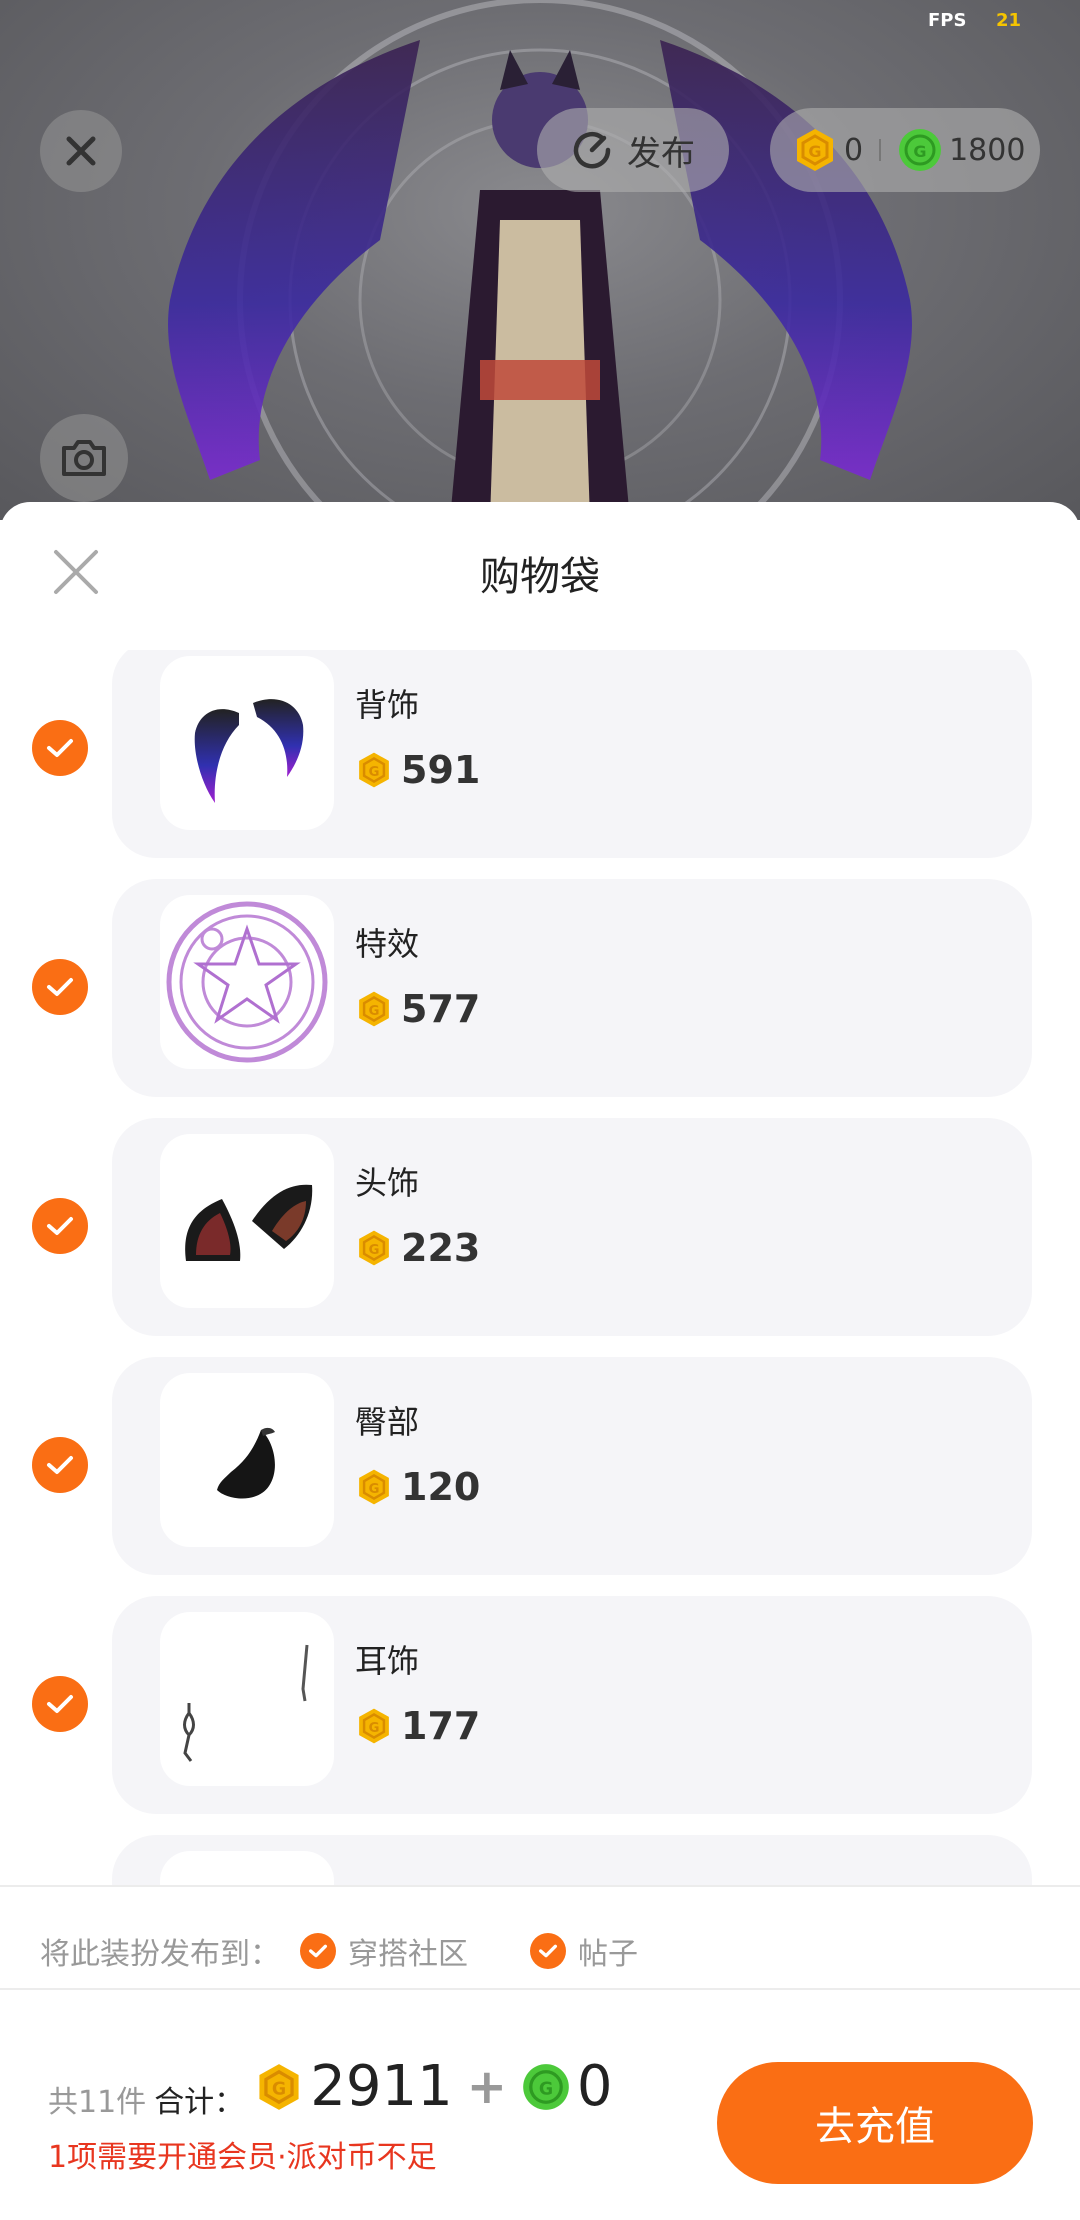 The width and height of the screenshot is (1080, 2220). Describe the element at coordinates (592, 150) in the screenshot. I see `publish-refresh-icon` at that location.